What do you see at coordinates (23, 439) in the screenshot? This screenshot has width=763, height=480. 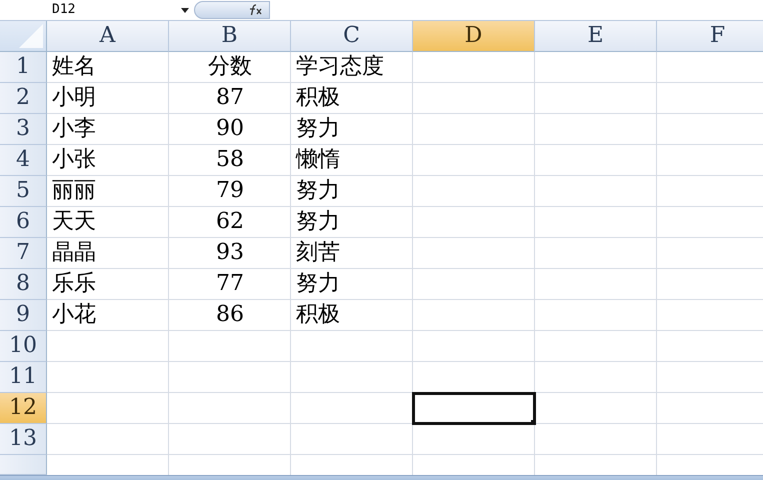 I see `row-header: 13` at bounding box center [23, 439].